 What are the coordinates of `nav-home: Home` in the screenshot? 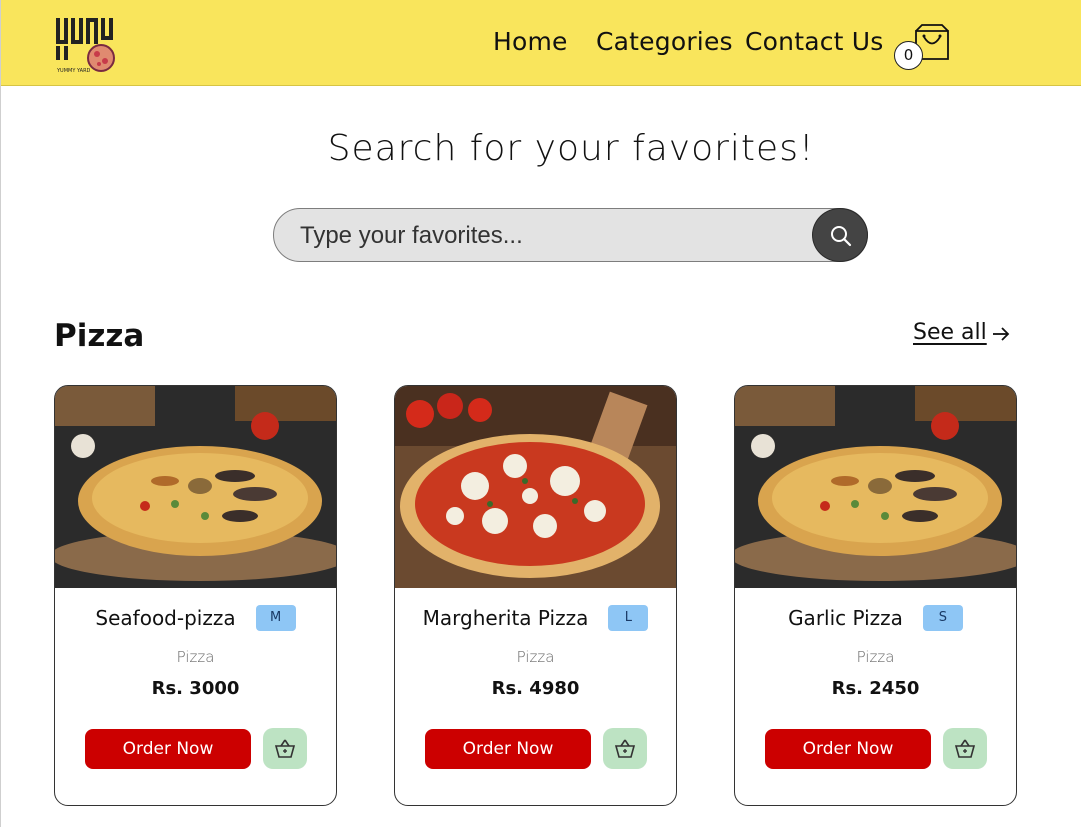 It's located at (530, 41).